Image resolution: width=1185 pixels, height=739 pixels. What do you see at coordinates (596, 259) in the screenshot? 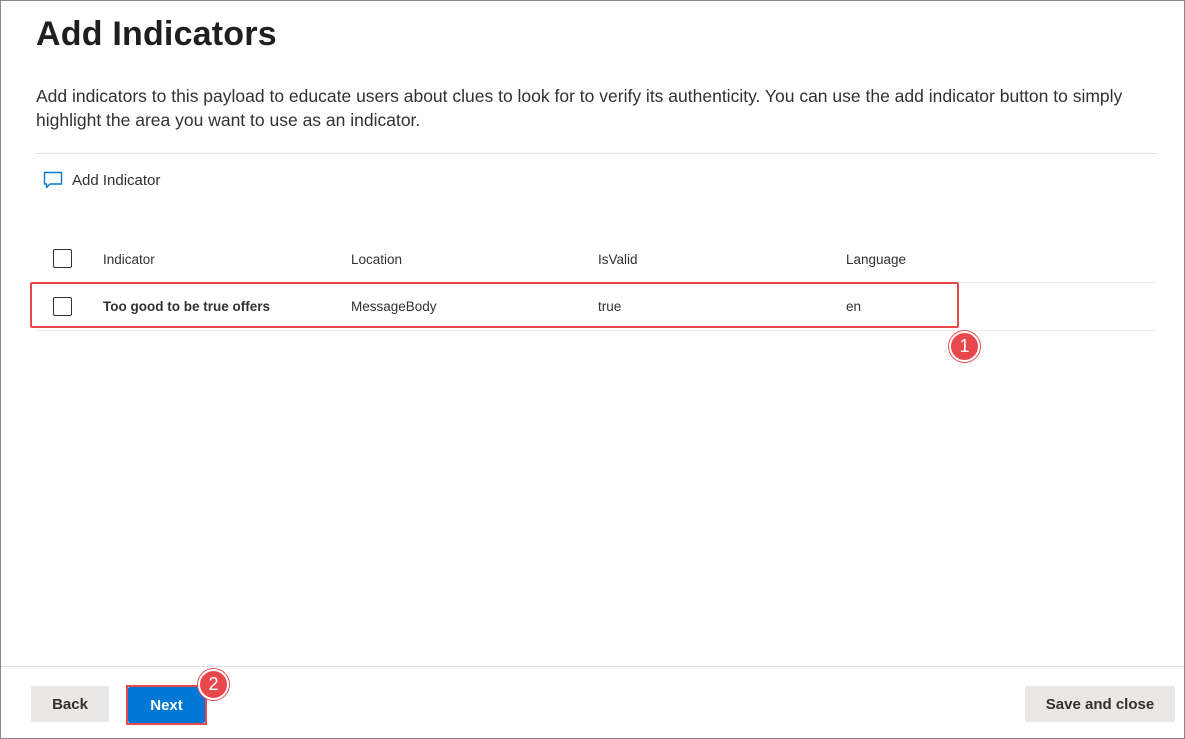
I see `table-header-row: Indicator Location IsValid Language` at bounding box center [596, 259].